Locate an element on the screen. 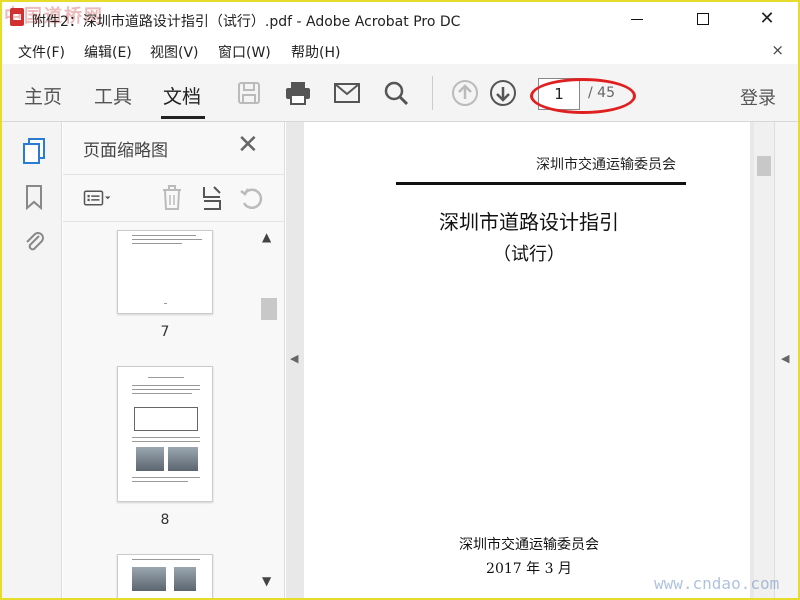  arrow-up-circle-icon is located at coordinates (465, 93).